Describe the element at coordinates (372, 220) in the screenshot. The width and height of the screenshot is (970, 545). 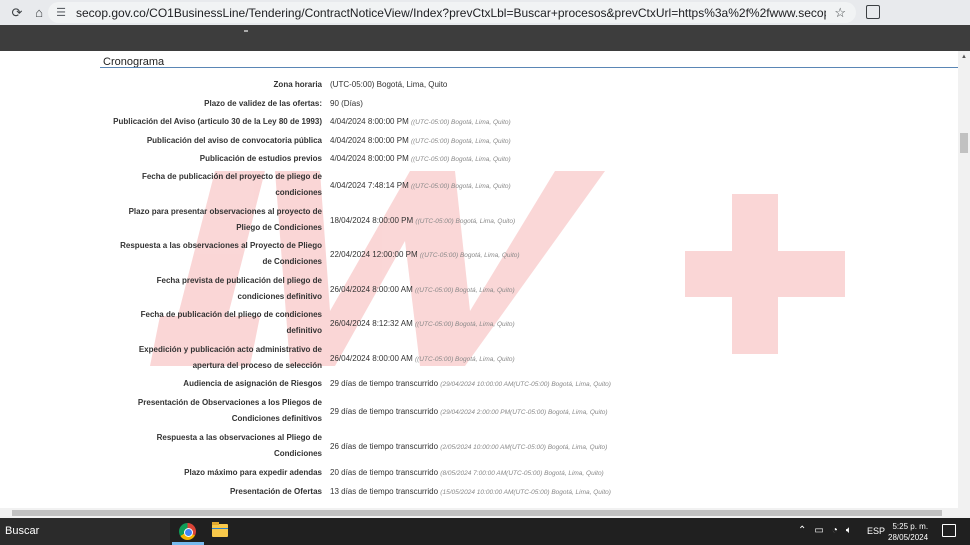
I see `row-value-text: 18/04/2024 8:00:00 PM` at that location.